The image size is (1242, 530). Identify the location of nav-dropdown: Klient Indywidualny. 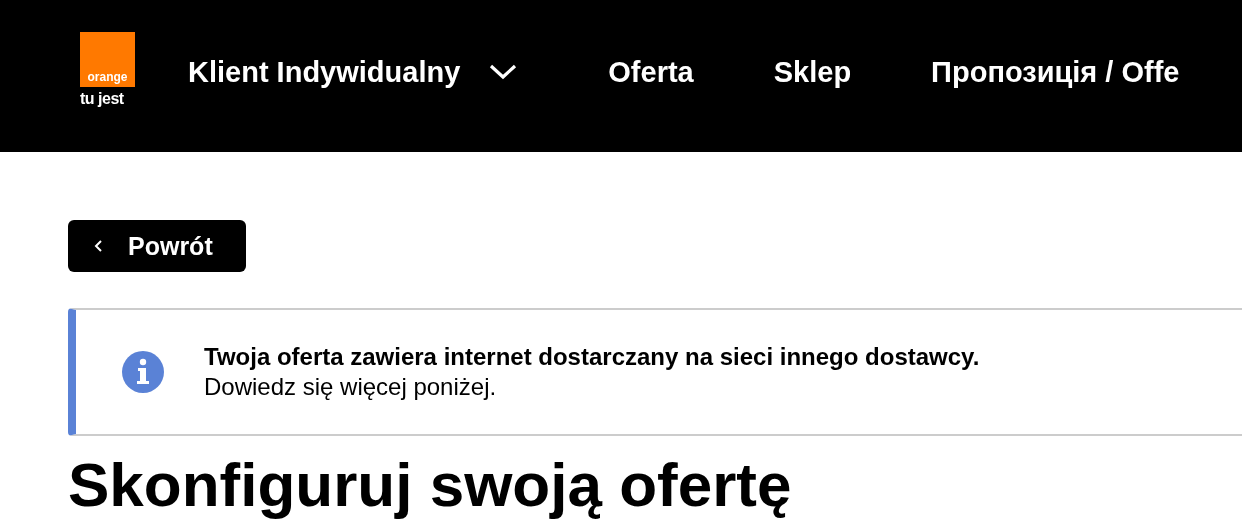
(353, 72).